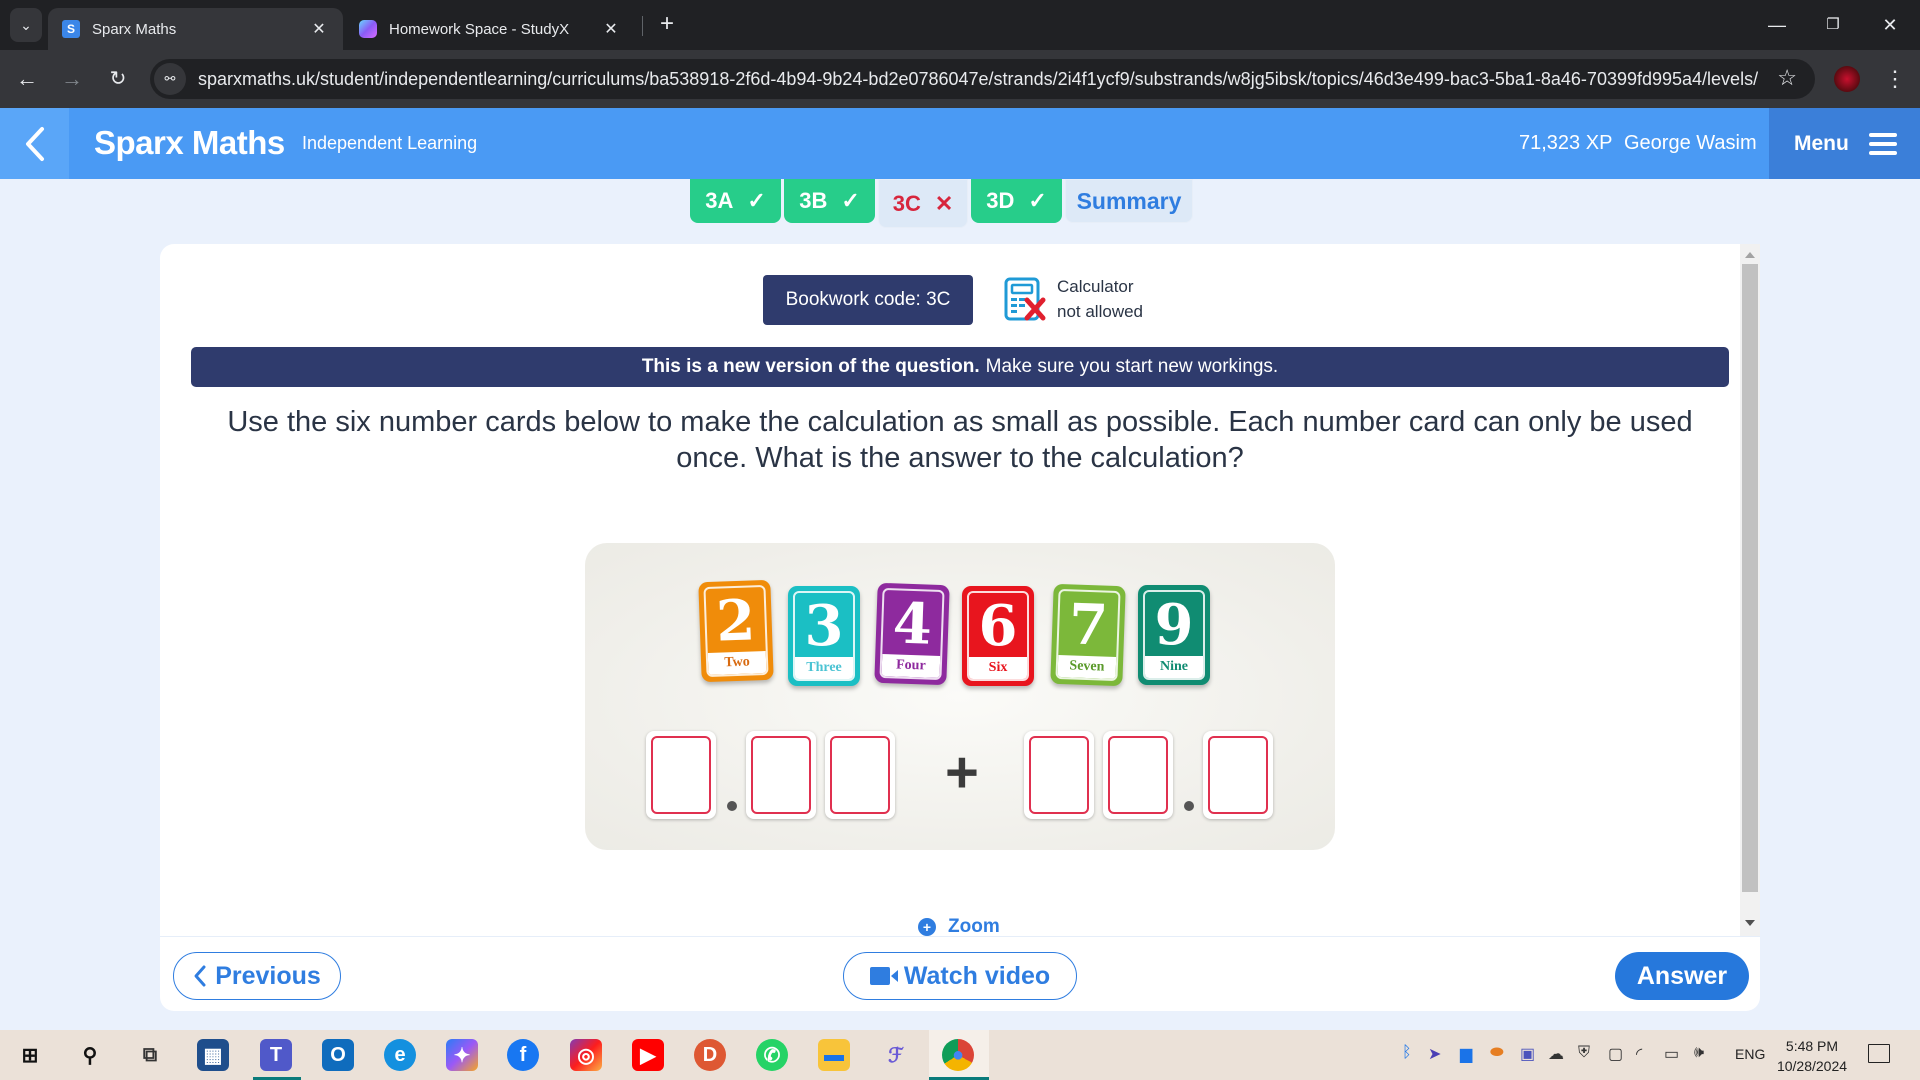  I want to click on back-button, so click(34, 143).